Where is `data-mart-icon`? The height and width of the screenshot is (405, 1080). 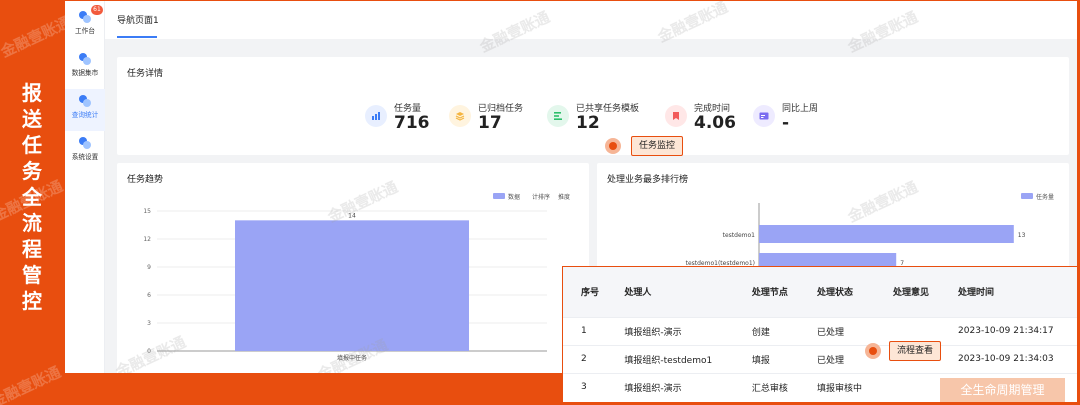 data-mart-icon is located at coordinates (85, 59).